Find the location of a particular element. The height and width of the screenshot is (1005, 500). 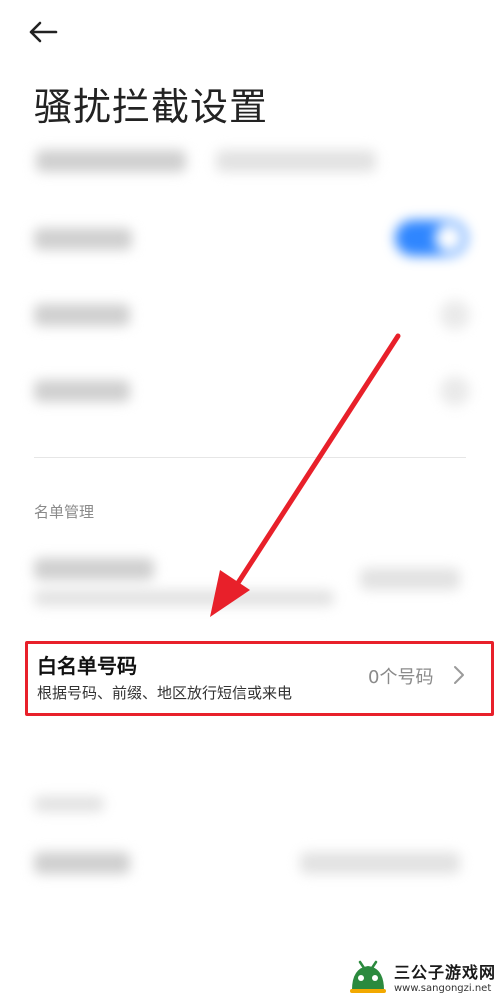

chevron-right-icon is located at coordinates (459, 675).